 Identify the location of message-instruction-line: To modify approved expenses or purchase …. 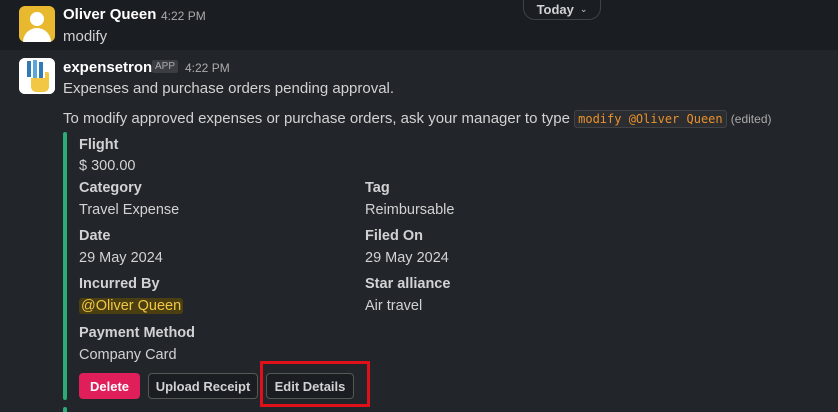
(417, 119).